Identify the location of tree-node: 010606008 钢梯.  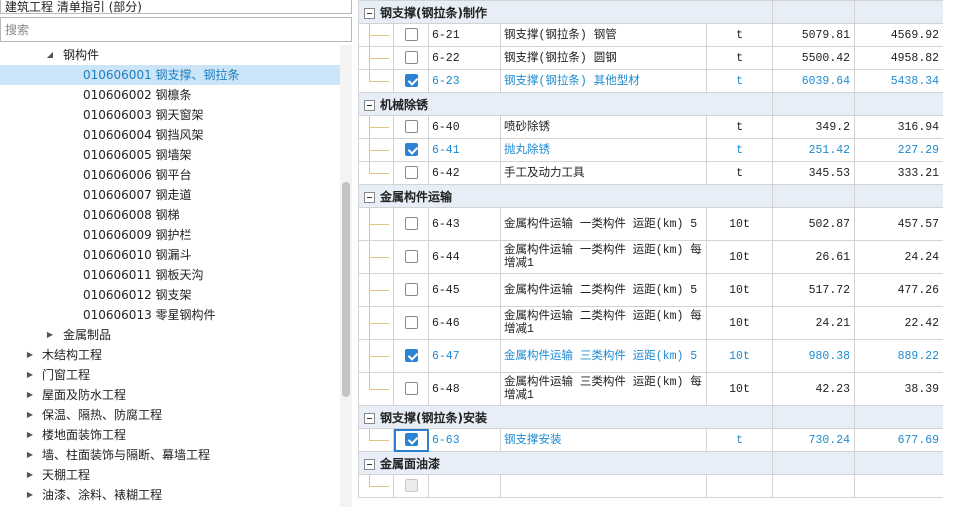
(170, 215).